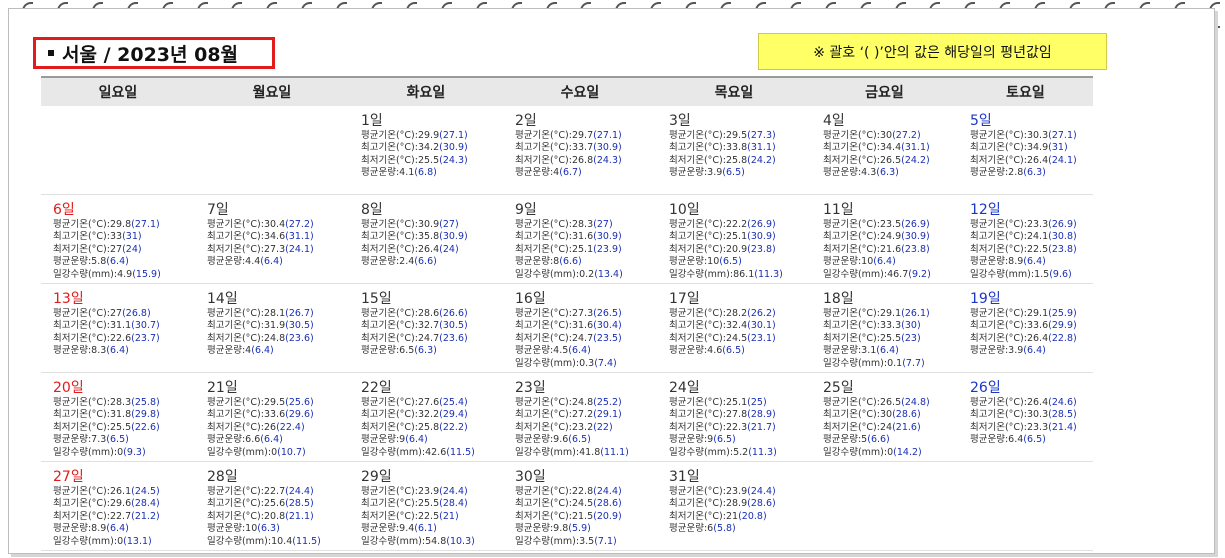 The width and height of the screenshot is (1225, 558). Describe the element at coordinates (1062, 415) in the screenshot. I see `normal-value: 28.5` at that location.